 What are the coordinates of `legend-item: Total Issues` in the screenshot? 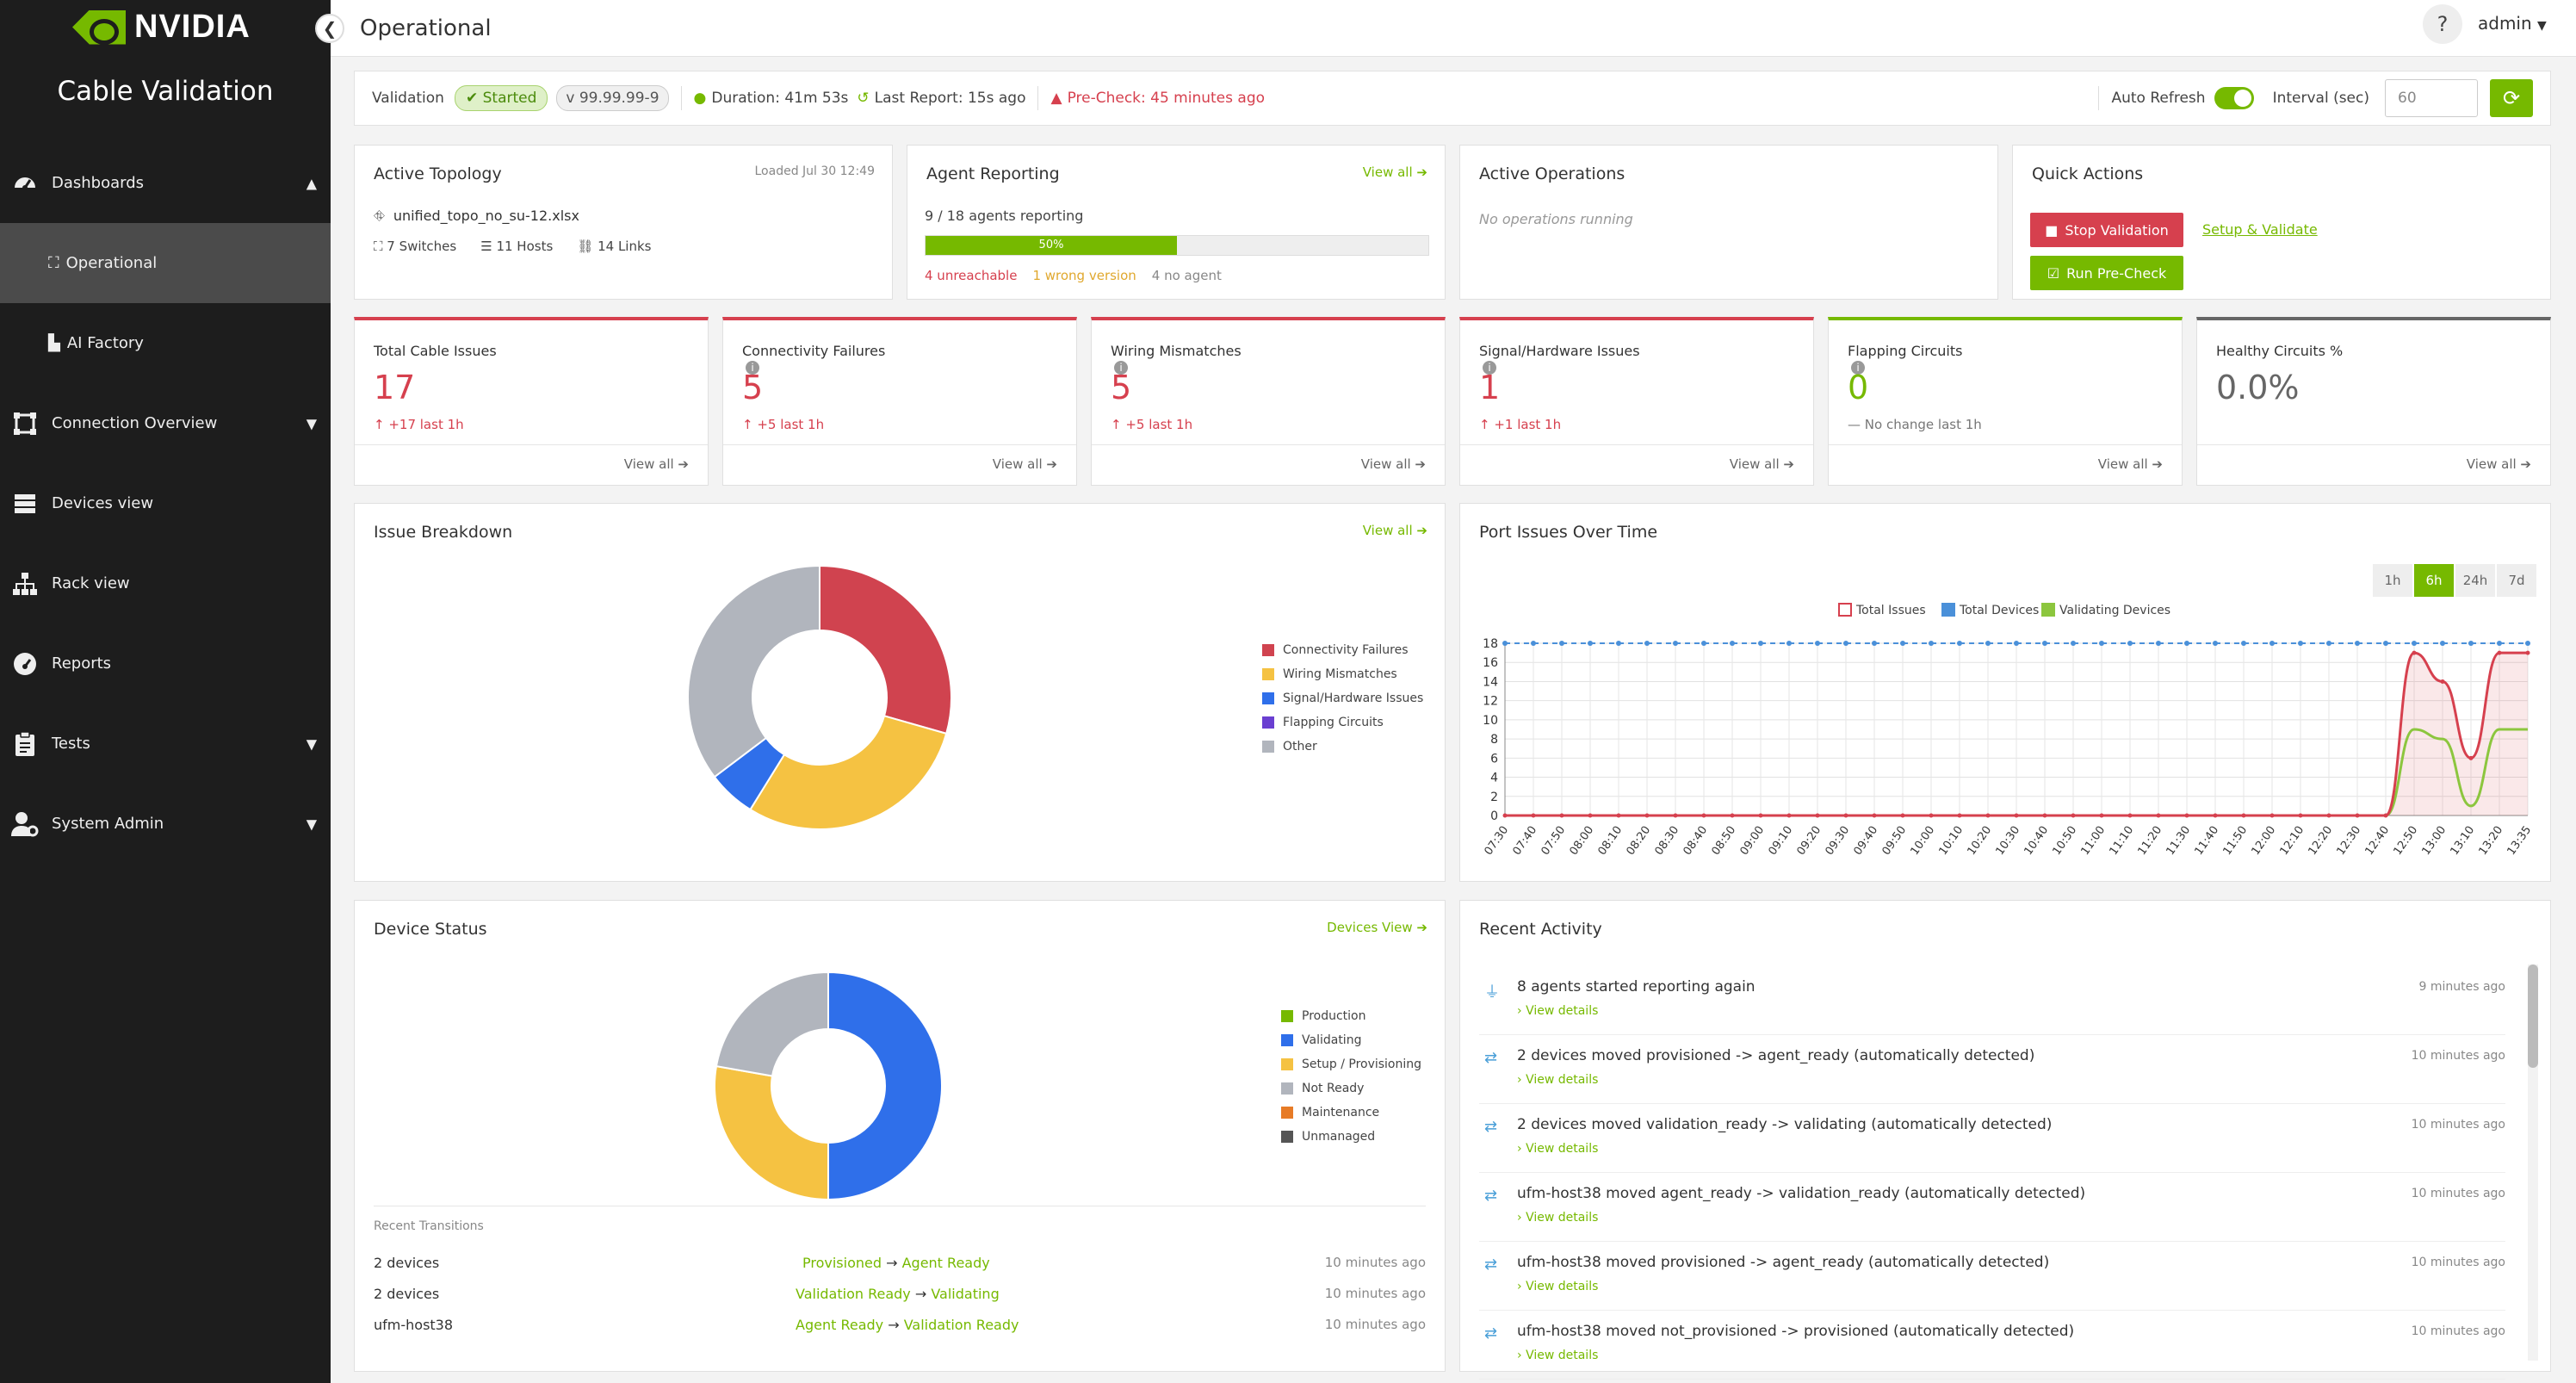 It's located at (1882, 610).